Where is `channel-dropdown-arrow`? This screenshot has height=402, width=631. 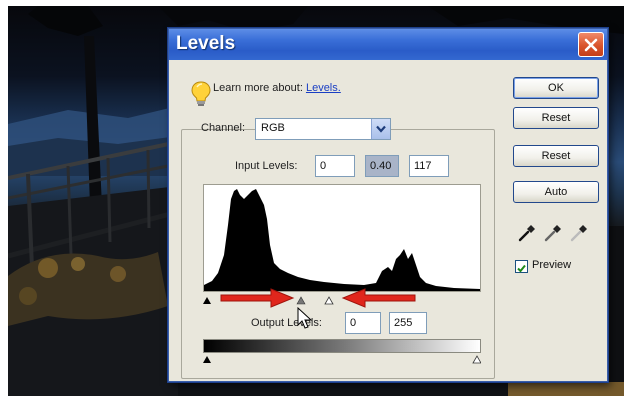
channel-dropdown-arrow is located at coordinates (380, 129).